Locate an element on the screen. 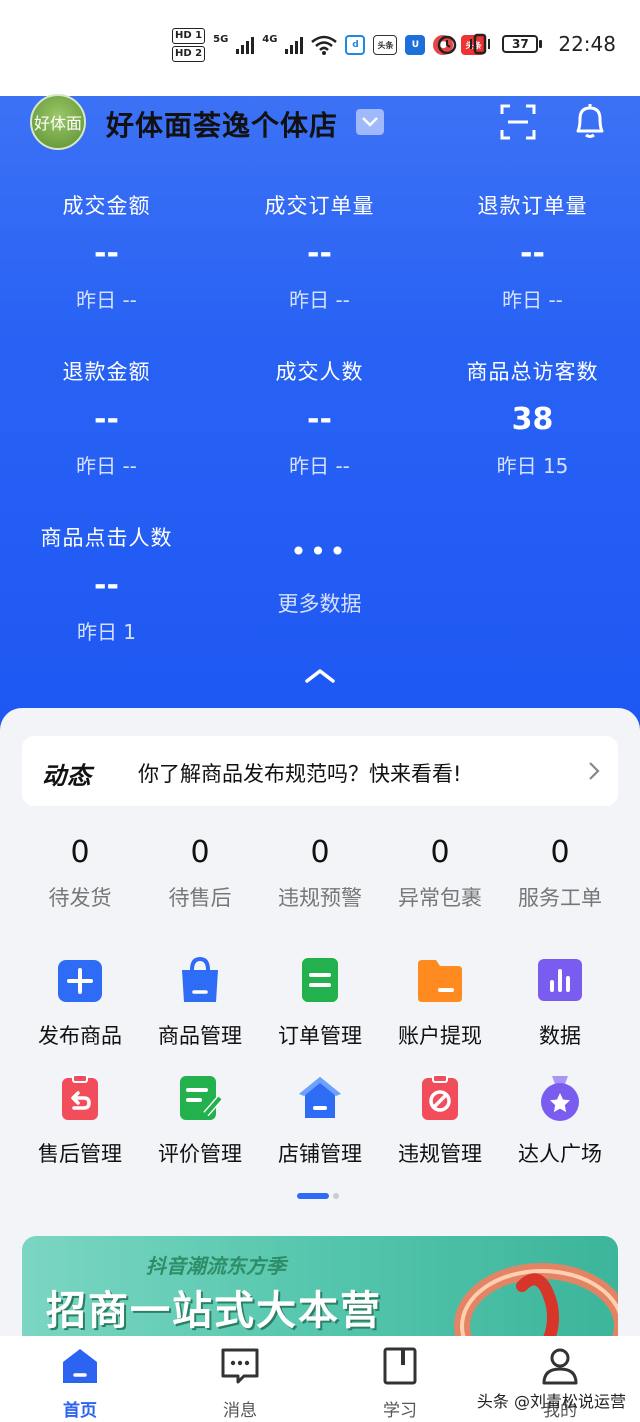 Image resolution: width=640 pixels, height=1422 pixels. stat-gmv: 成交金额 -- 昨日 -- is located at coordinates (106, 251).